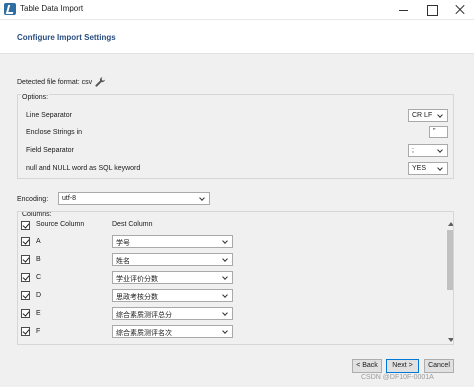 The image size is (474, 387). I want to click on columns-scrollbar, so click(449, 282).